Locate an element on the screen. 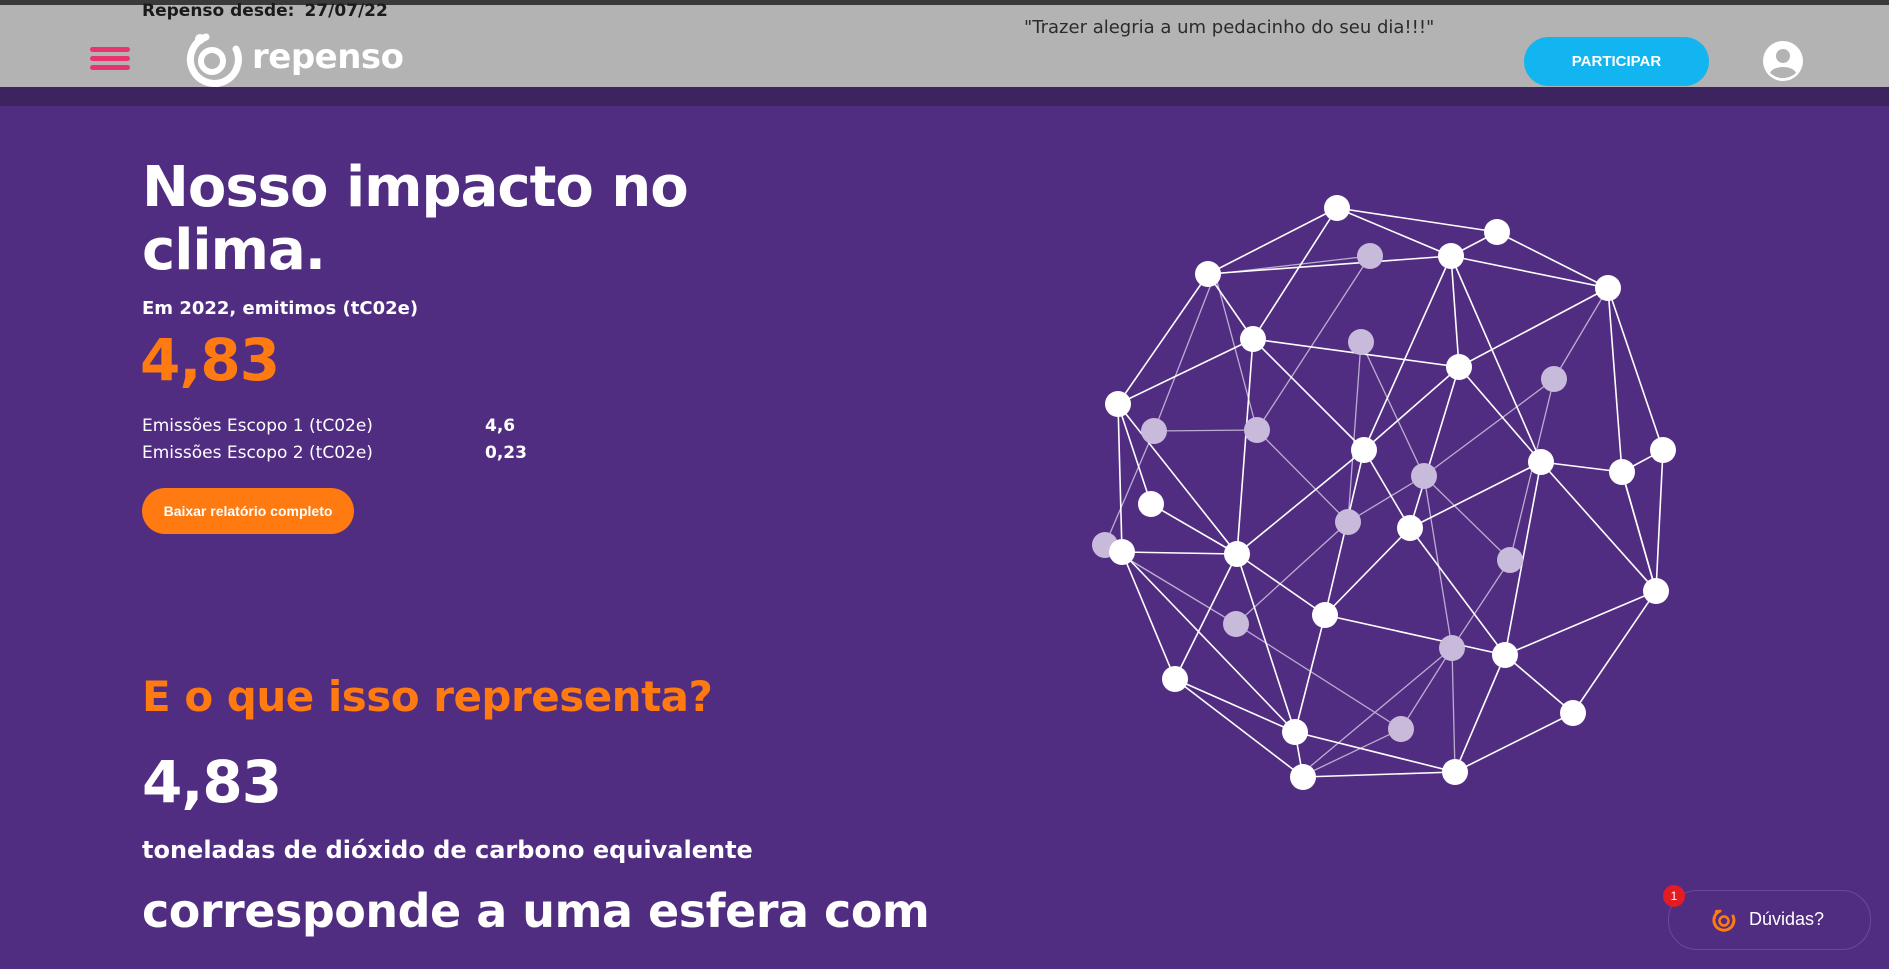 The width and height of the screenshot is (1889, 969). member-since-label: Repenso desde: is located at coordinates (218, 11).